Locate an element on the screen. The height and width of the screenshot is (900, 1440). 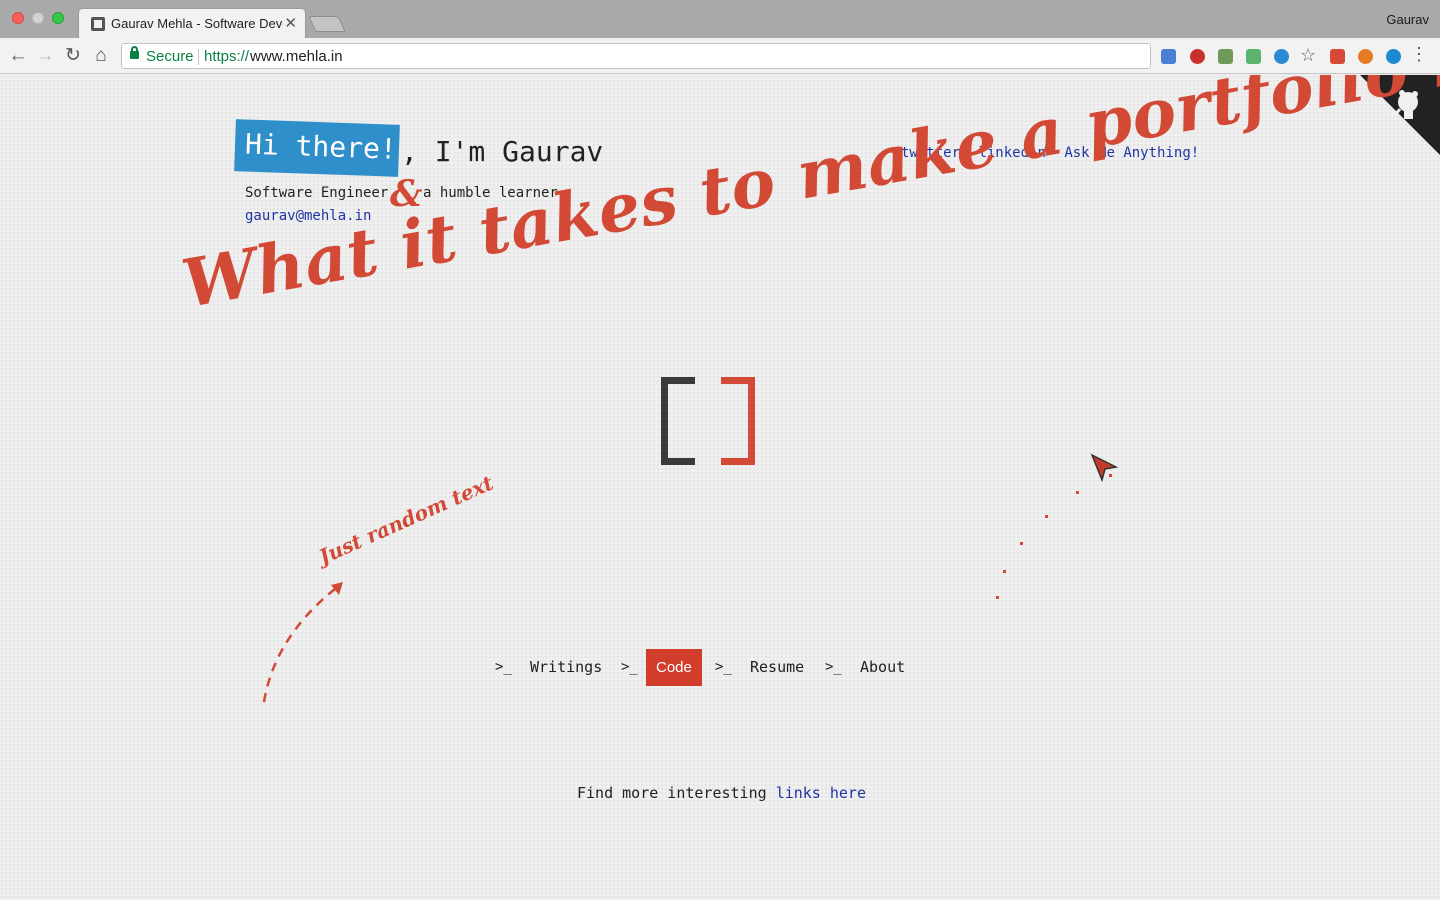
browser-toolbar: ← → ↻ ⌂ Secure https:// www.mehla.in ☆ ⋮ is located at coordinates (720, 56).